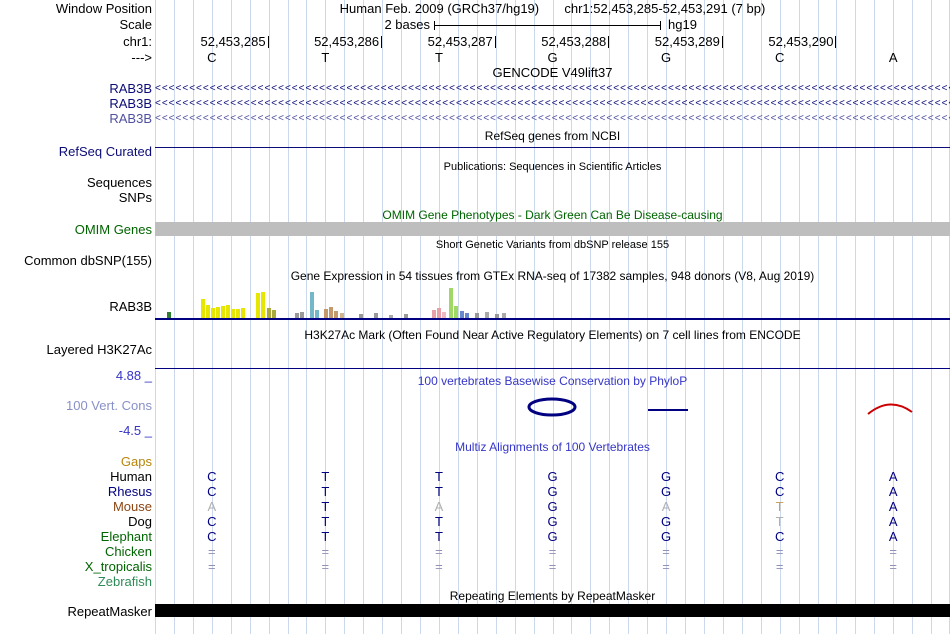  What do you see at coordinates (76, 581) in the screenshot?
I see `multiz-species-label: Zebrafish` at bounding box center [76, 581].